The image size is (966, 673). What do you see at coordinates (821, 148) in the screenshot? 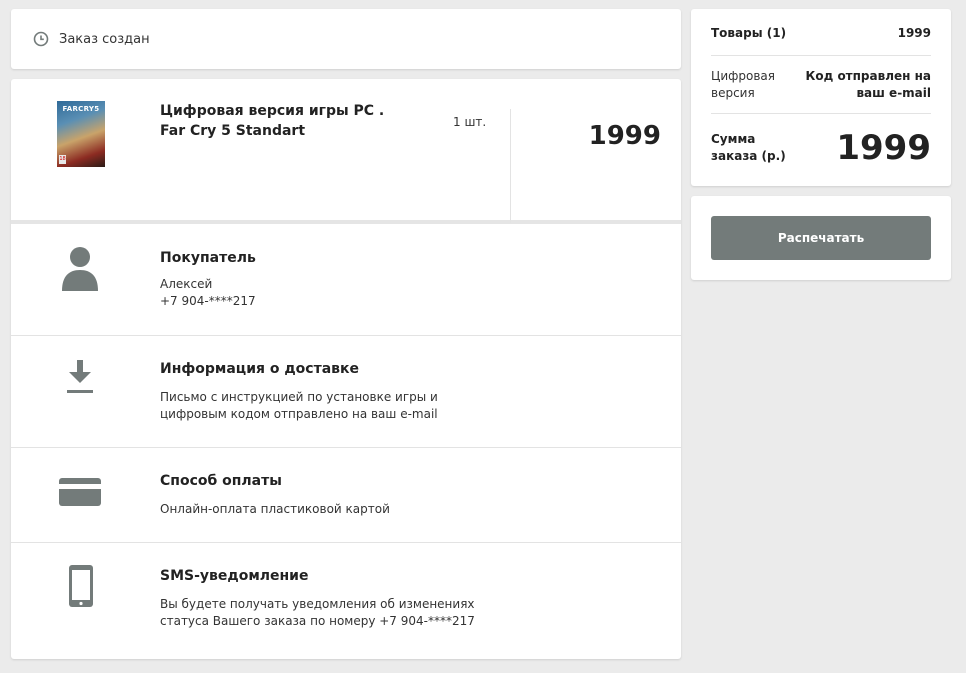
I see `summary-total-row: Сумма заказа (р.) 1999` at bounding box center [821, 148].